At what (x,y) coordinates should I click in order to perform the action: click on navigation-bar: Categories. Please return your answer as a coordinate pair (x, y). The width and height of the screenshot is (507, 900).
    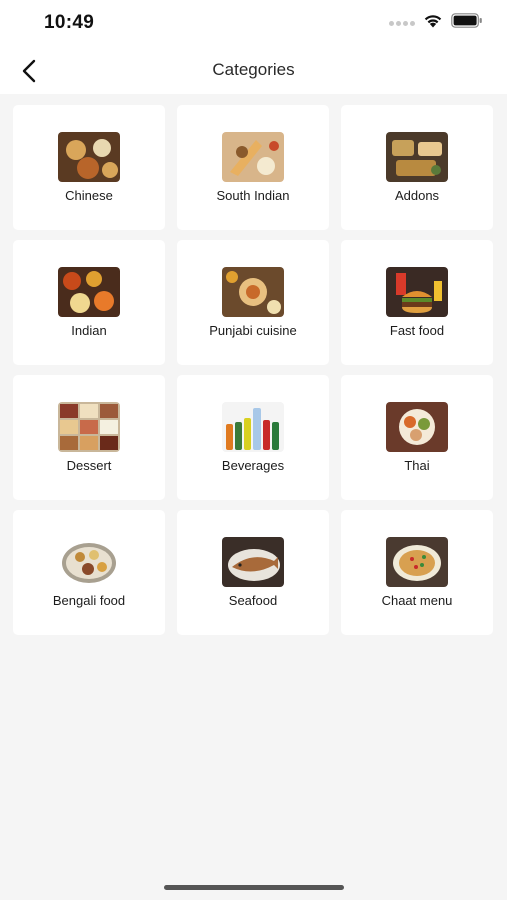
    Looking at the image, I should click on (253, 70).